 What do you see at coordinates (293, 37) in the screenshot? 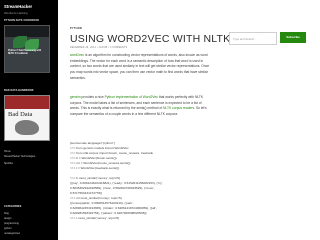
I see `subscribe-button: Subscribe` at bounding box center [293, 37].